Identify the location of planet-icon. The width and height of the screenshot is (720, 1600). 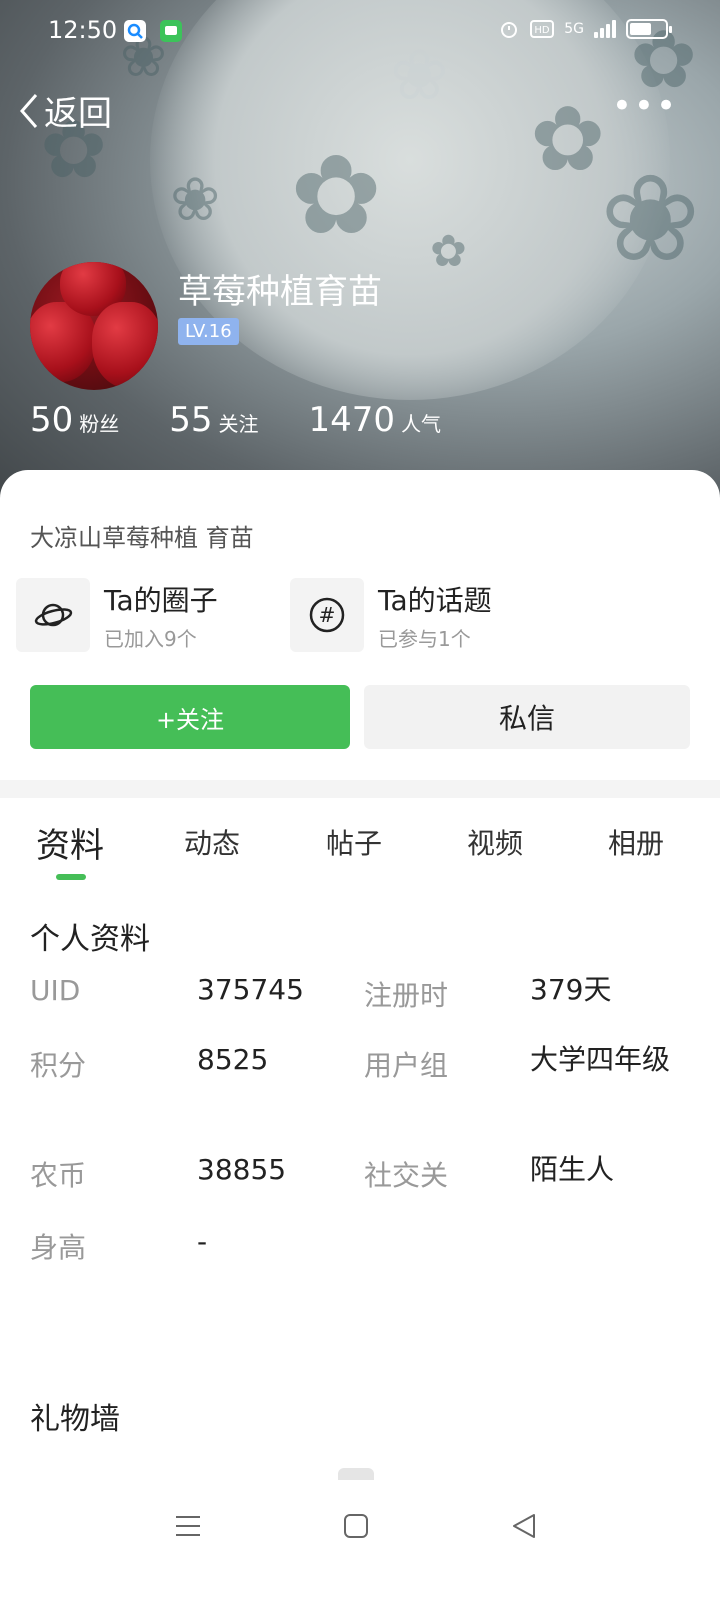
(53, 615).